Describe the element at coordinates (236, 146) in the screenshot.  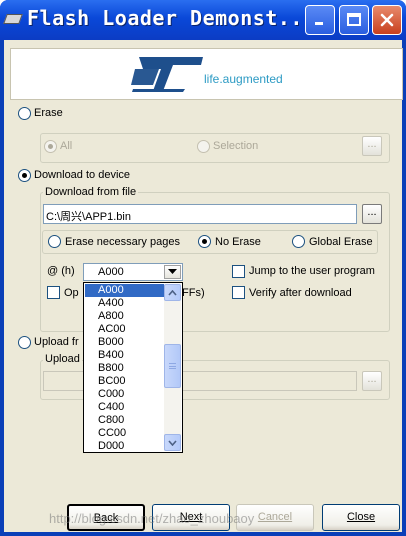
I see `erase-selection-label: Selection` at that location.